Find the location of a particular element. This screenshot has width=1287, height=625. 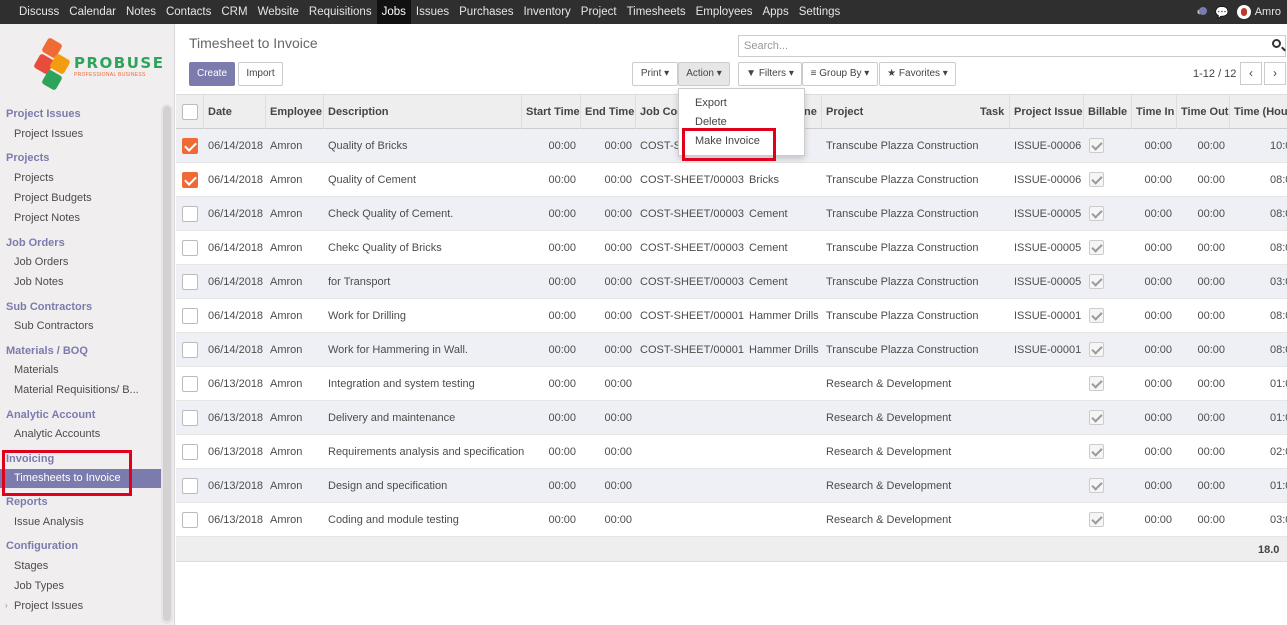

col-date: Date is located at coordinates (220, 112).